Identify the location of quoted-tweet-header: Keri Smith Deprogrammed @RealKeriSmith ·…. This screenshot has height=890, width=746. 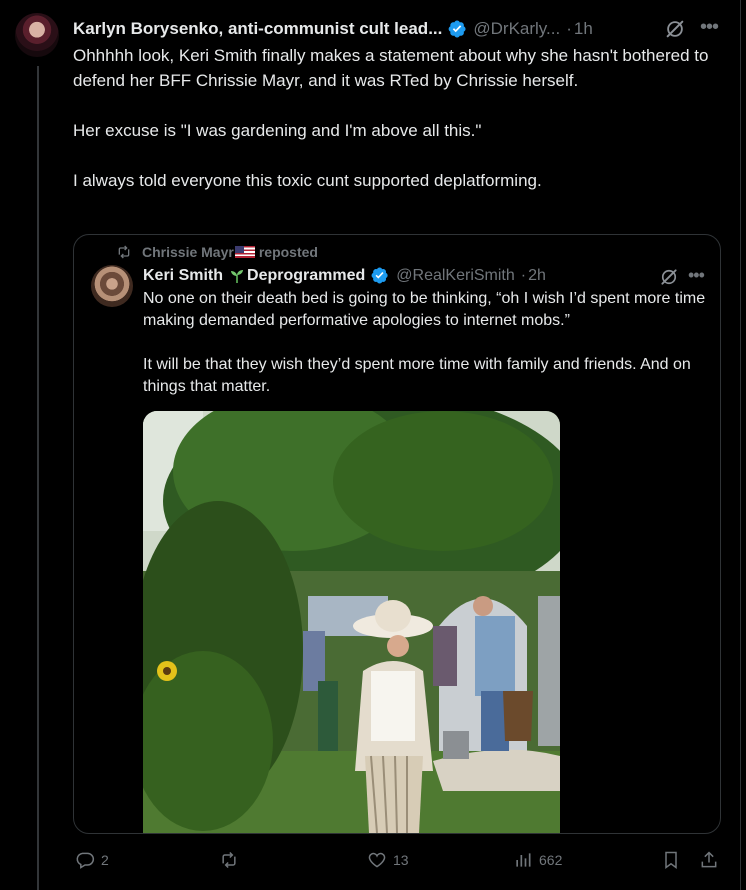
(344, 276).